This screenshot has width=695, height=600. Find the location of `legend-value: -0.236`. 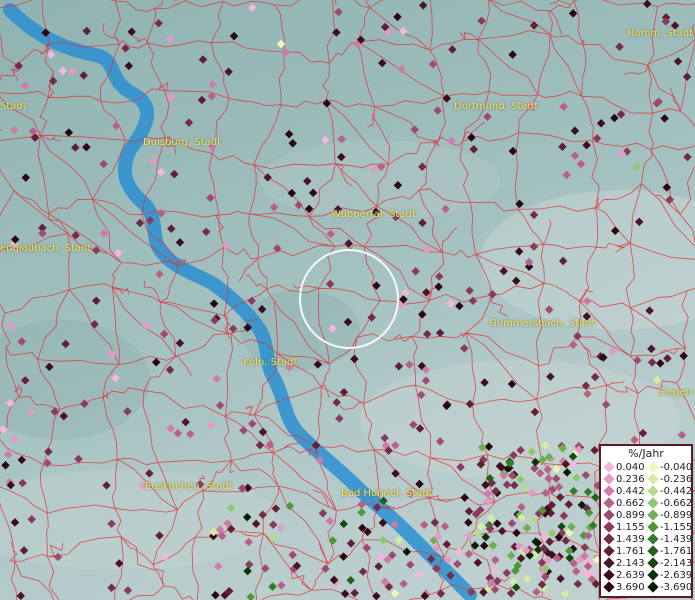

legend-value: -0.236 is located at coordinates (676, 479).